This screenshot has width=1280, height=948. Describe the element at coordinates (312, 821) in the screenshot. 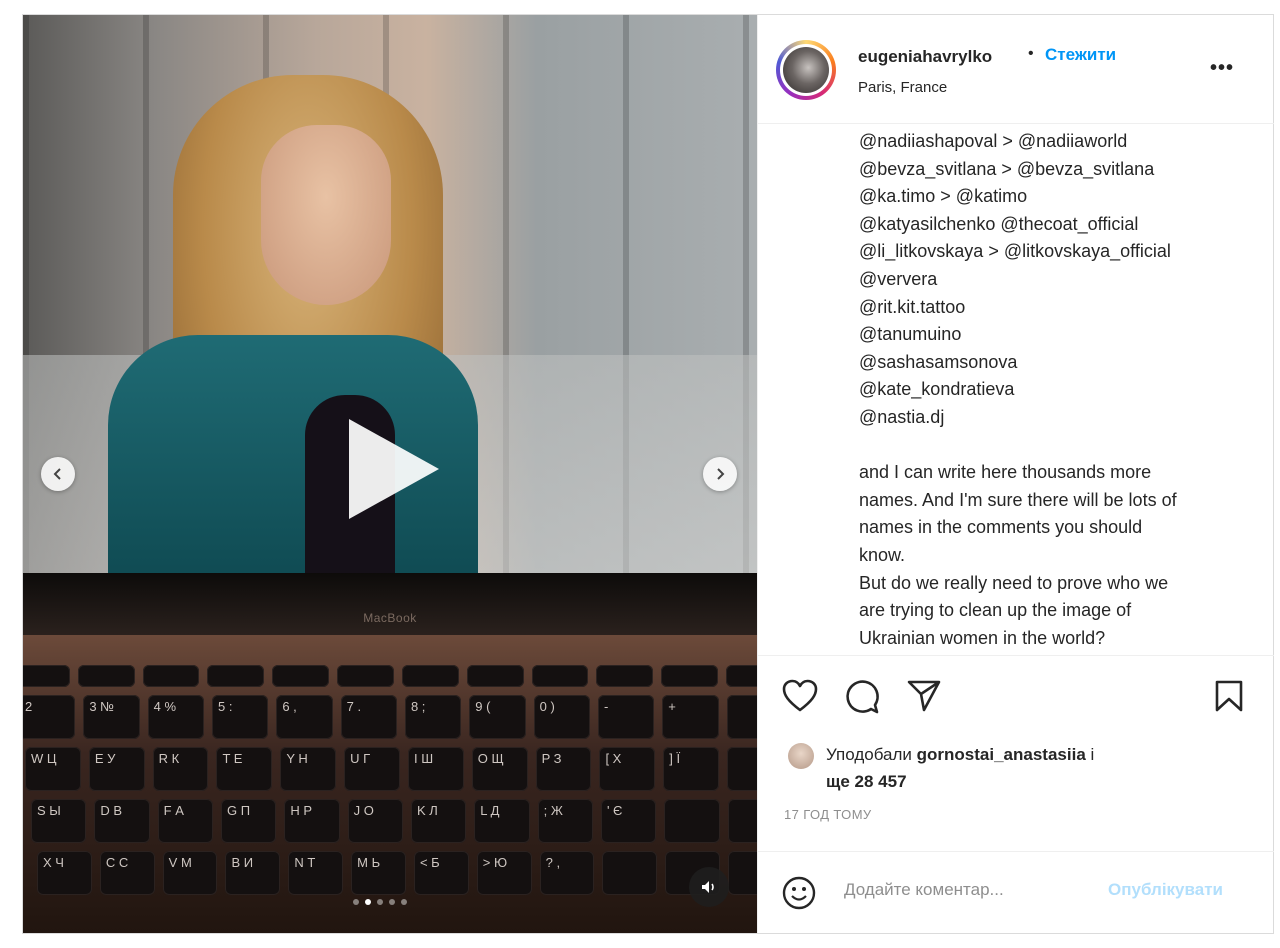

I see `keyboard-key: H Р` at that location.